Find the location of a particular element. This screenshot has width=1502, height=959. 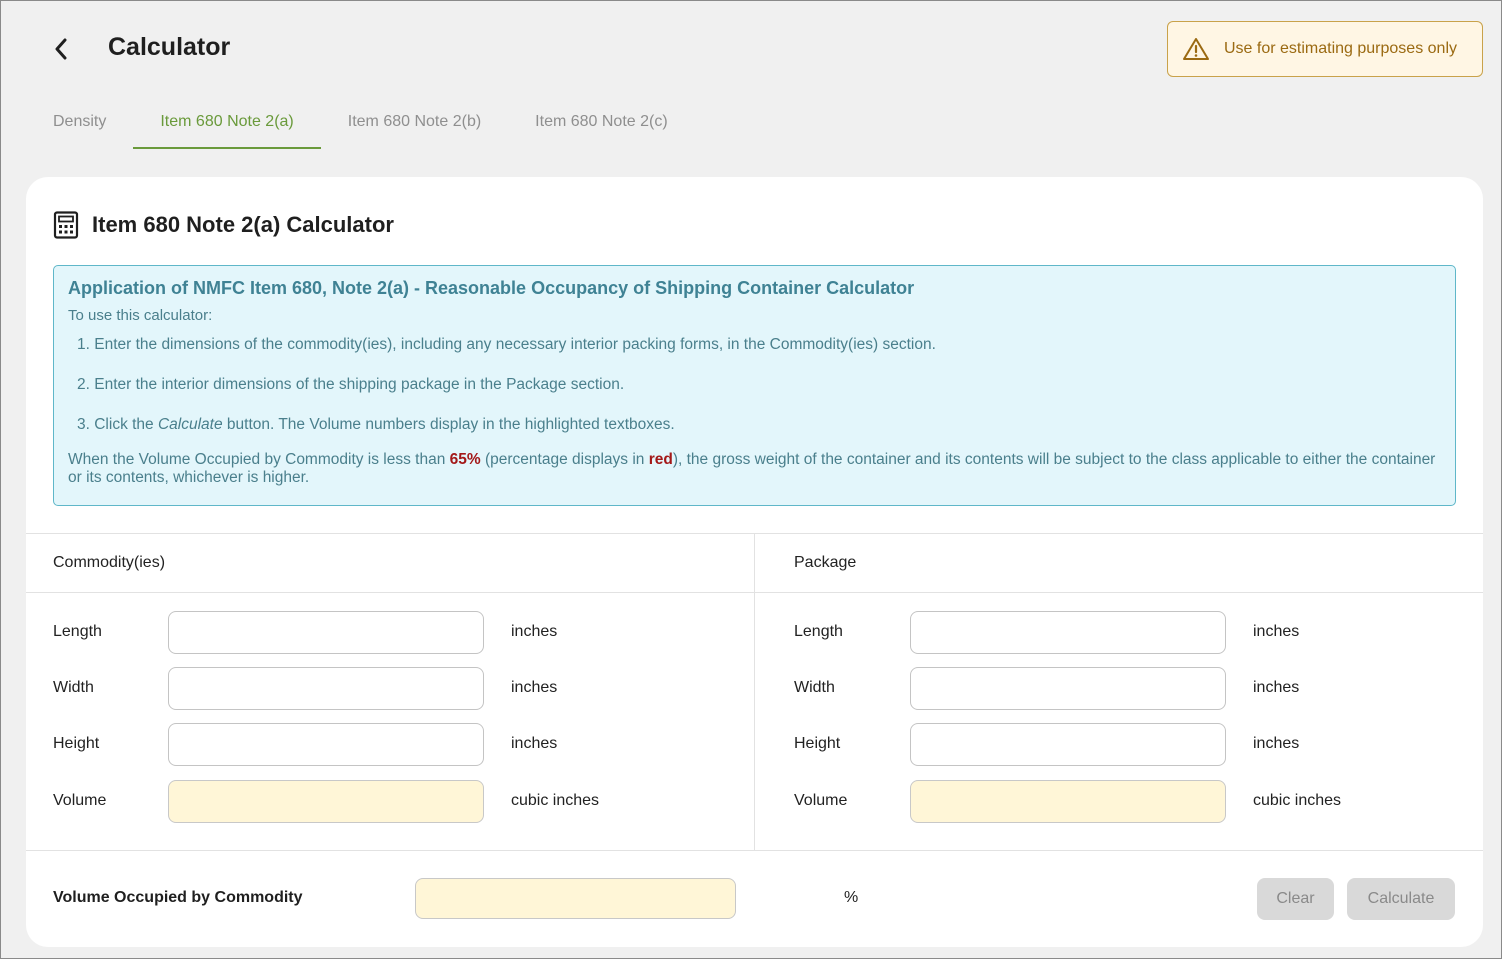

commodity-volume-output is located at coordinates (326, 801).